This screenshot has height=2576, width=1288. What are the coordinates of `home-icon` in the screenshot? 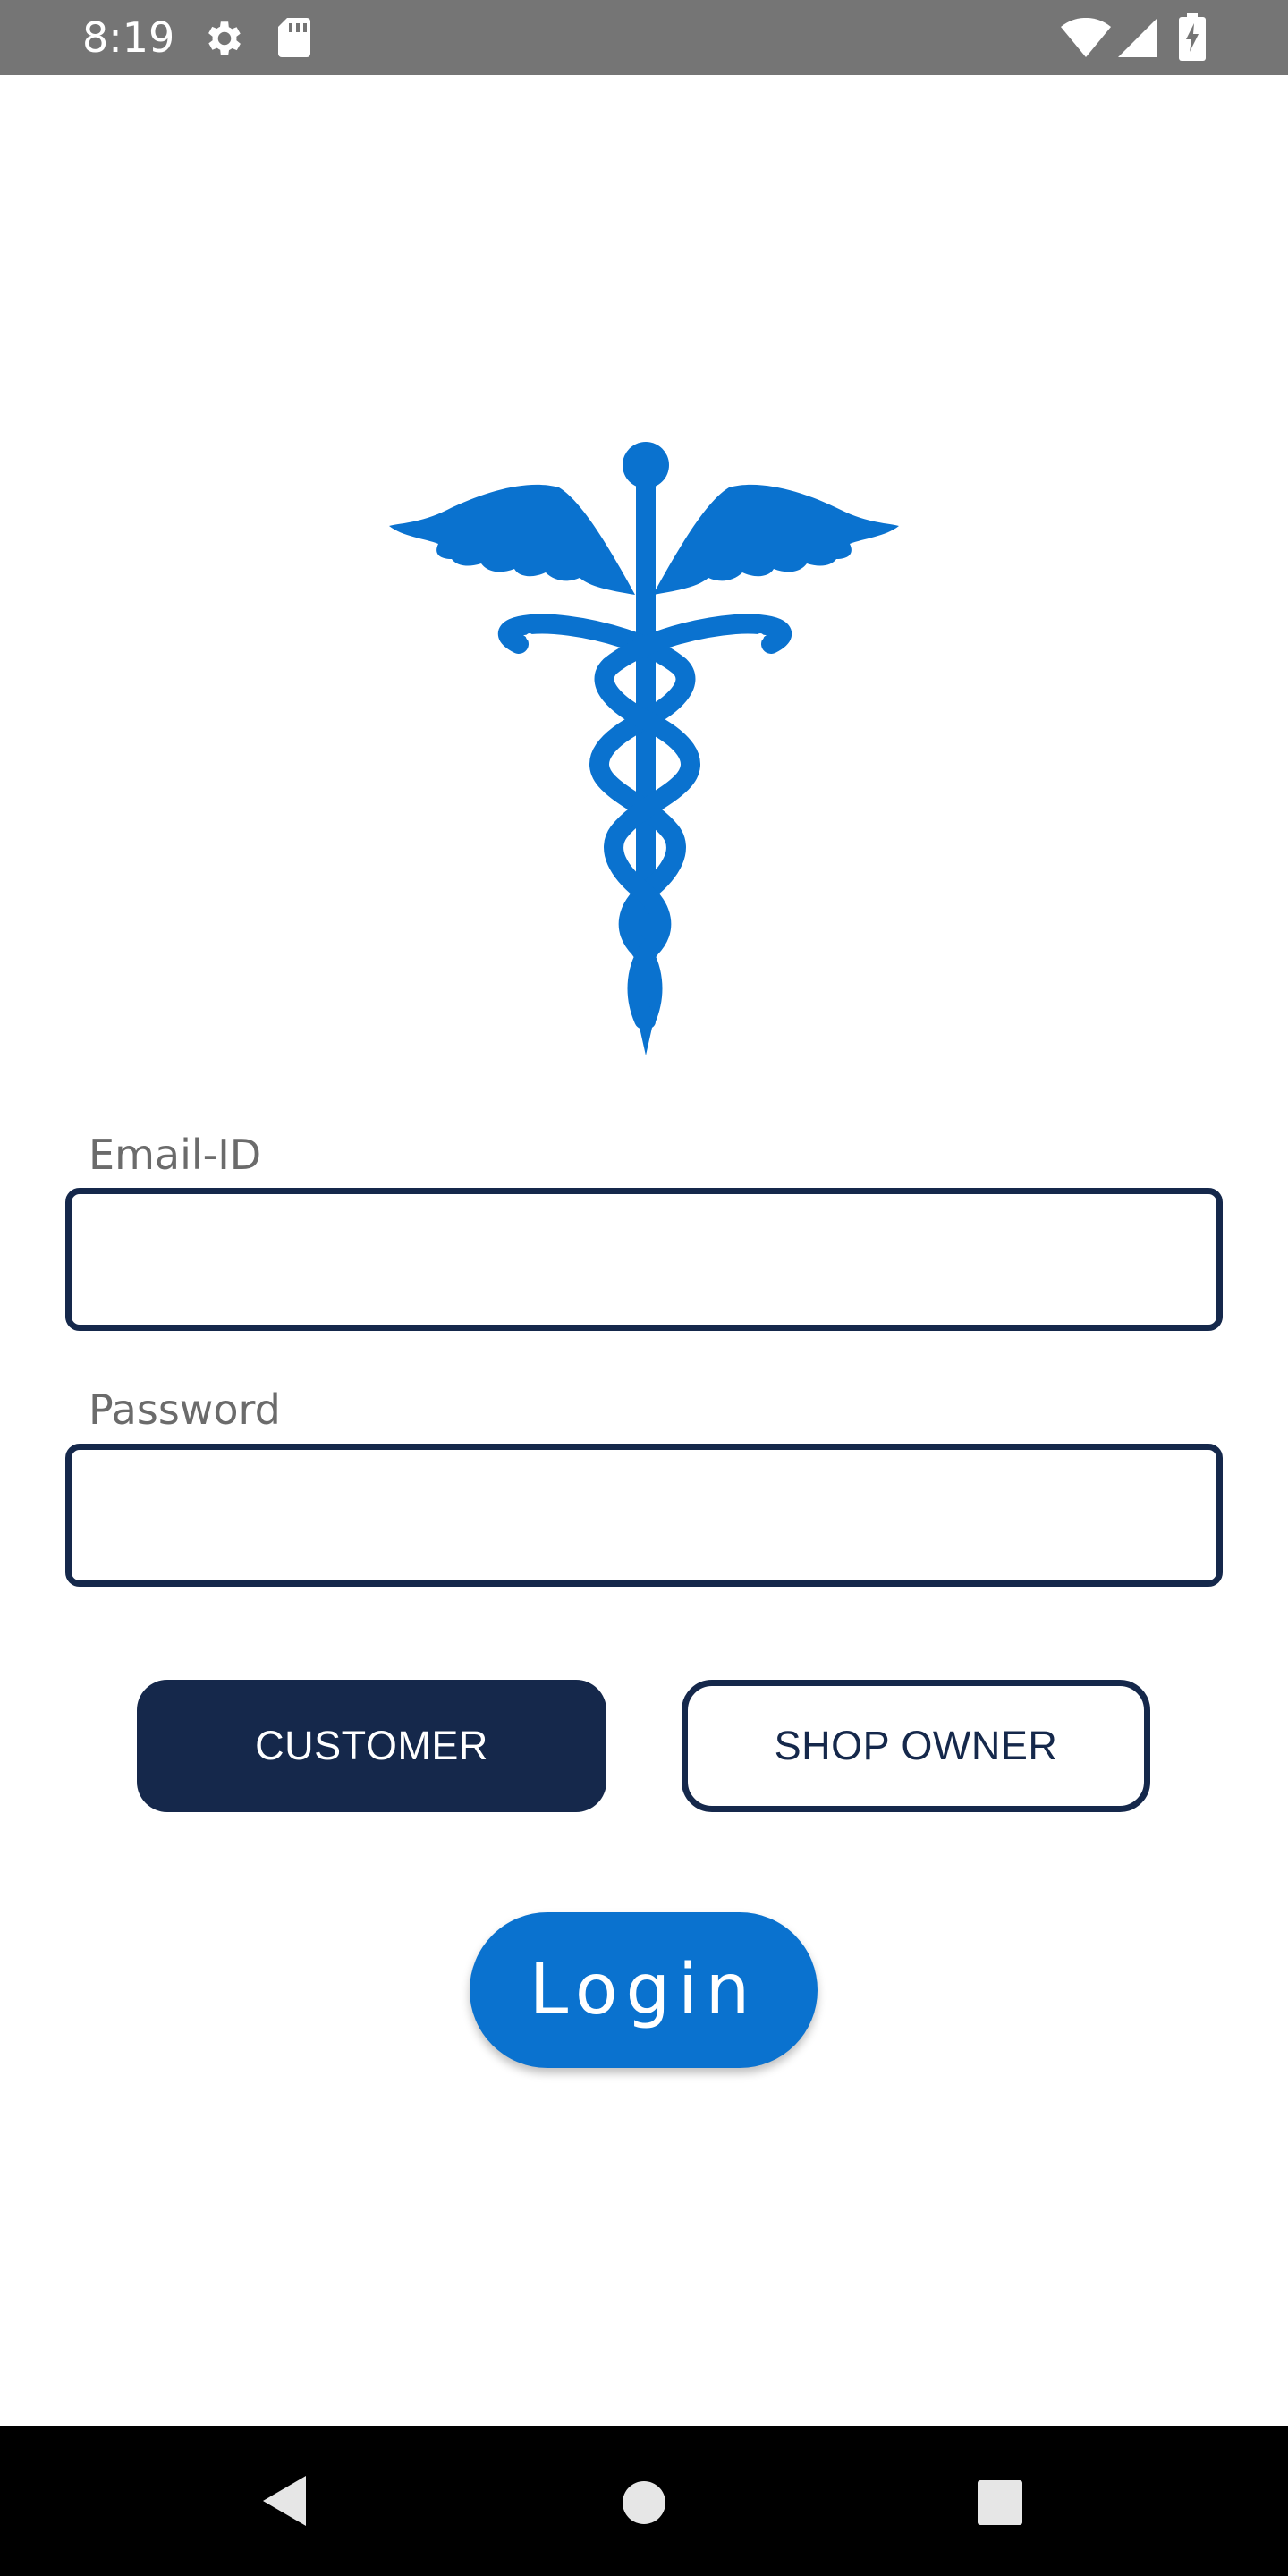 It's located at (644, 2502).